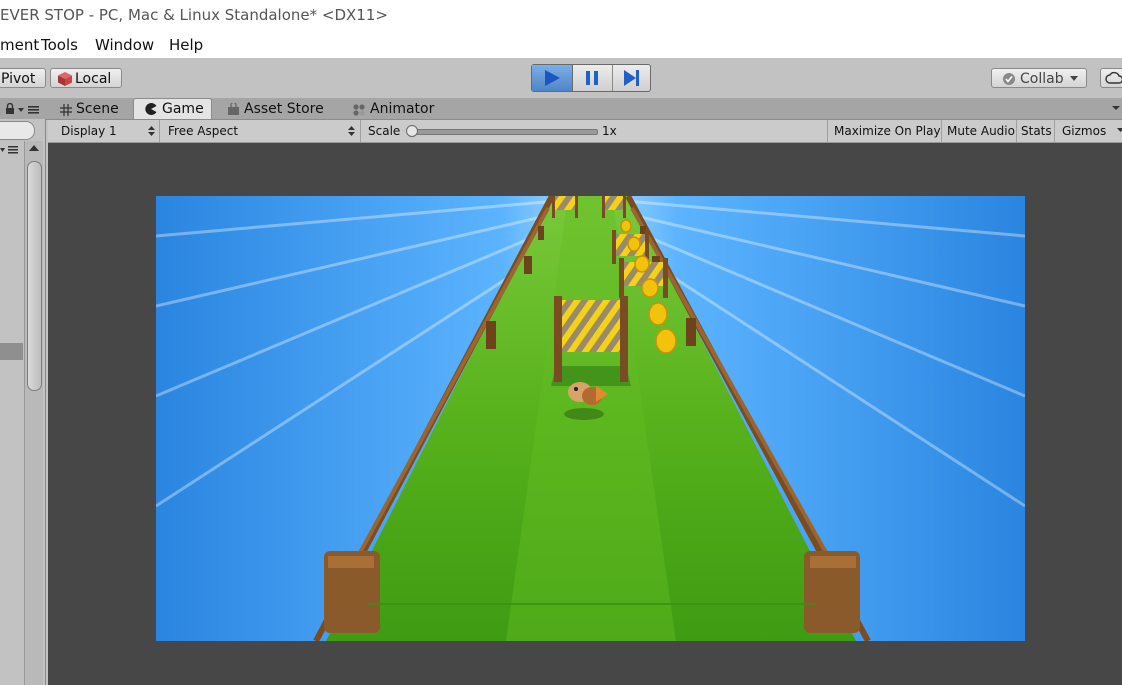 This screenshot has width=1122, height=685. Describe the element at coordinates (23, 402) in the screenshot. I see `hierarchy-panel` at that location.